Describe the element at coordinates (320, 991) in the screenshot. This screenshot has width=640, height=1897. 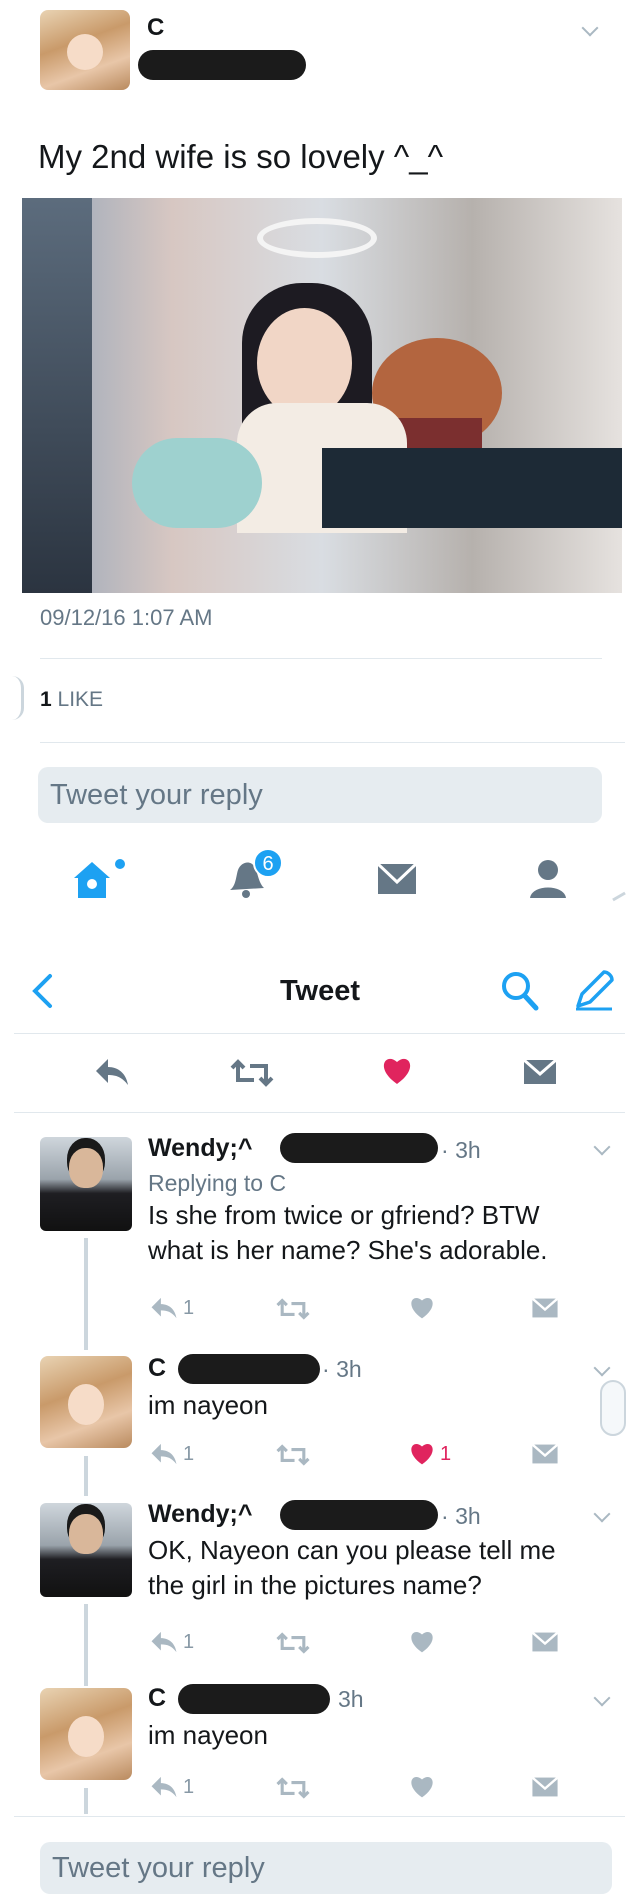
I see `page-title: Tweet` at that location.